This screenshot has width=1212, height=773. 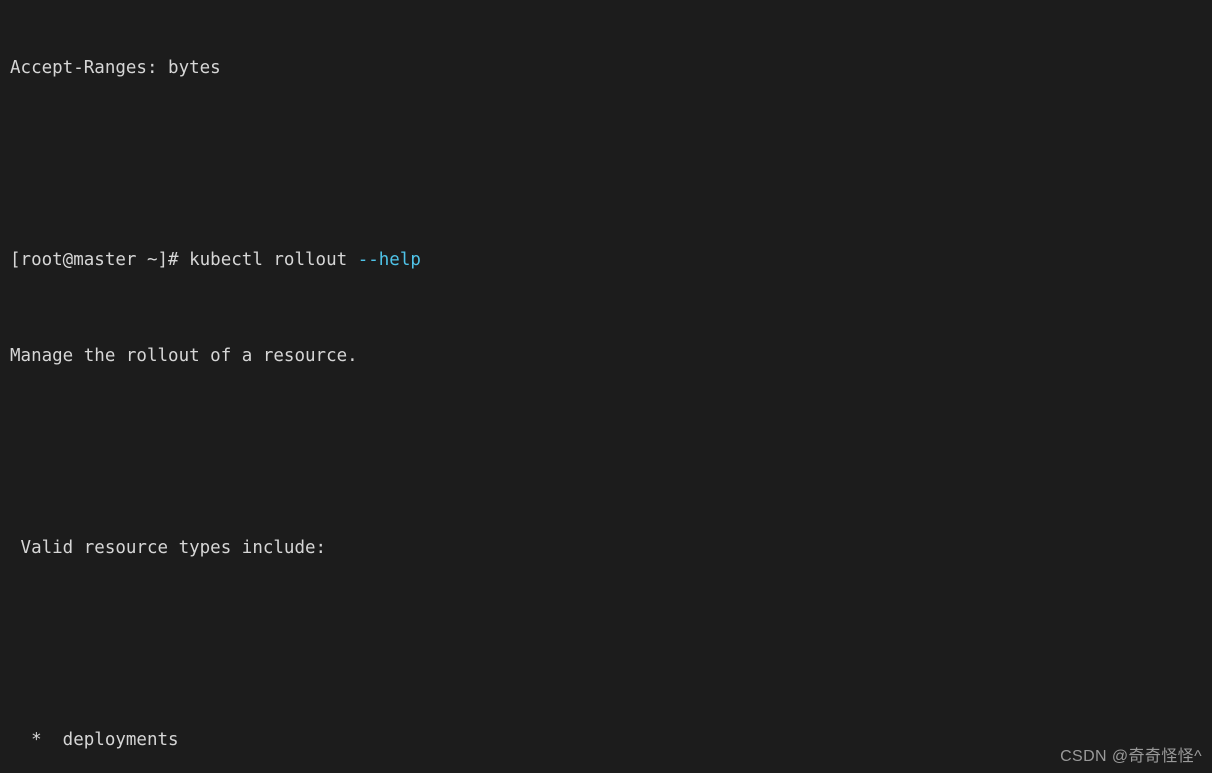 What do you see at coordinates (484, 548) in the screenshot?
I see `terminal-line-valid-types-heading: Valid resource types include:` at bounding box center [484, 548].